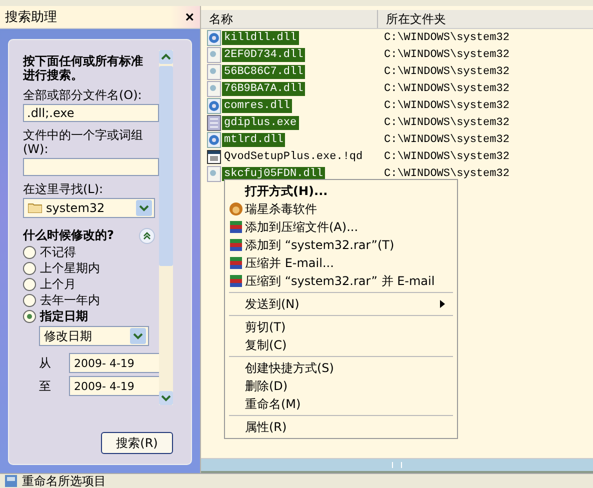  What do you see at coordinates (257, 105) in the screenshot?
I see `file-name: comres.dll` at bounding box center [257, 105].